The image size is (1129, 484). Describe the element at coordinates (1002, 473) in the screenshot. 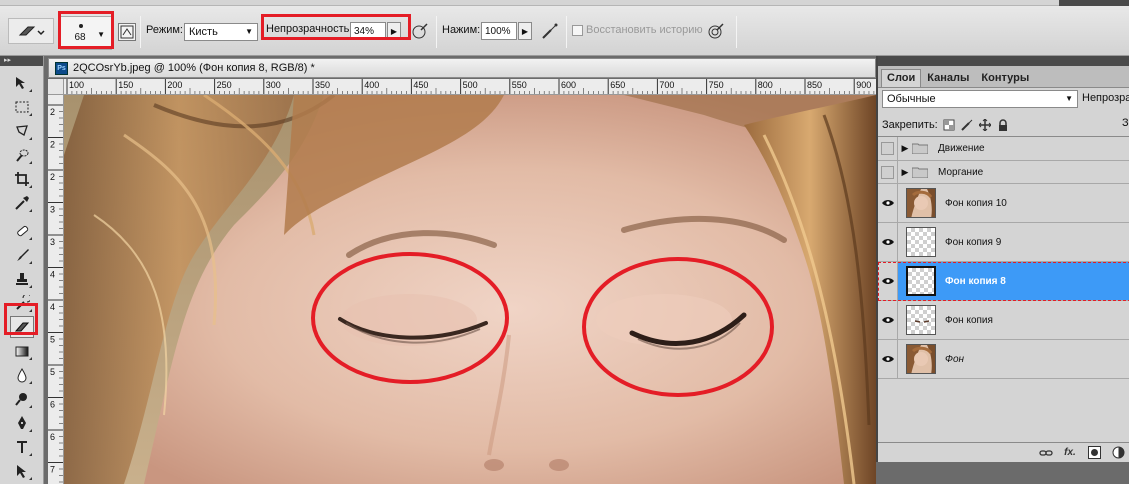

I see `panel-dock-background` at that location.